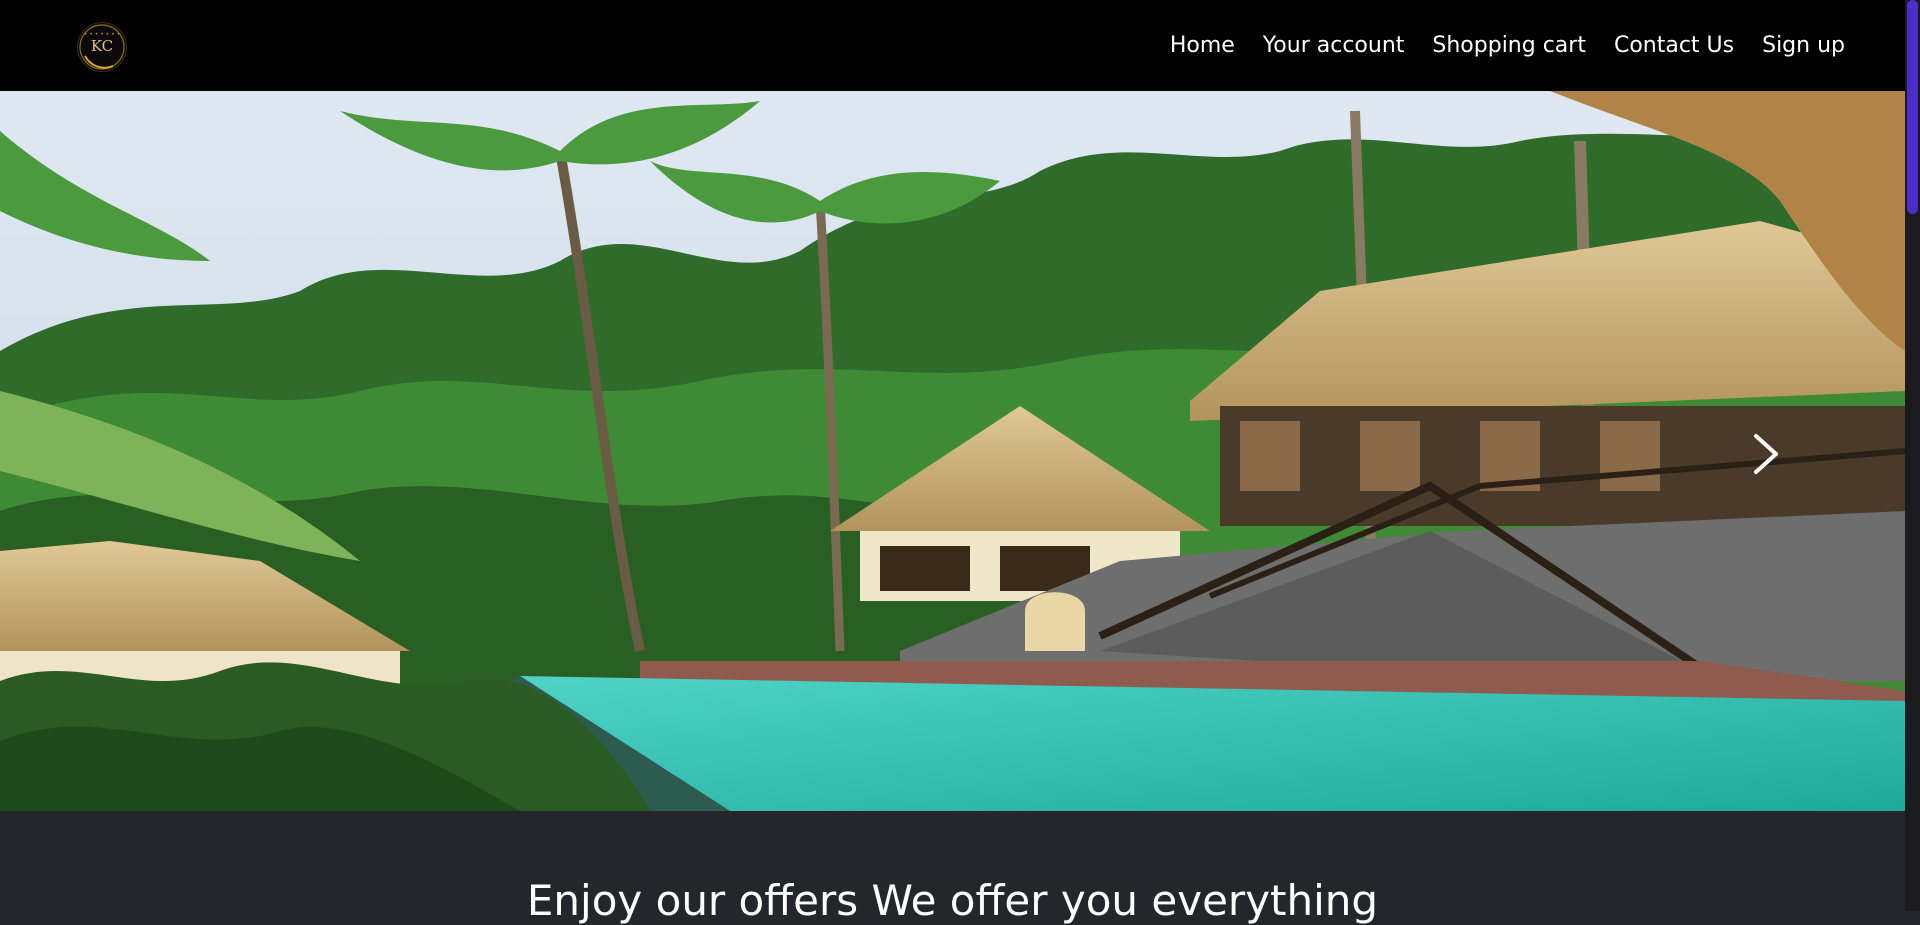 The height and width of the screenshot is (925, 1920). I want to click on chevron-right-icon, so click(1766, 454).